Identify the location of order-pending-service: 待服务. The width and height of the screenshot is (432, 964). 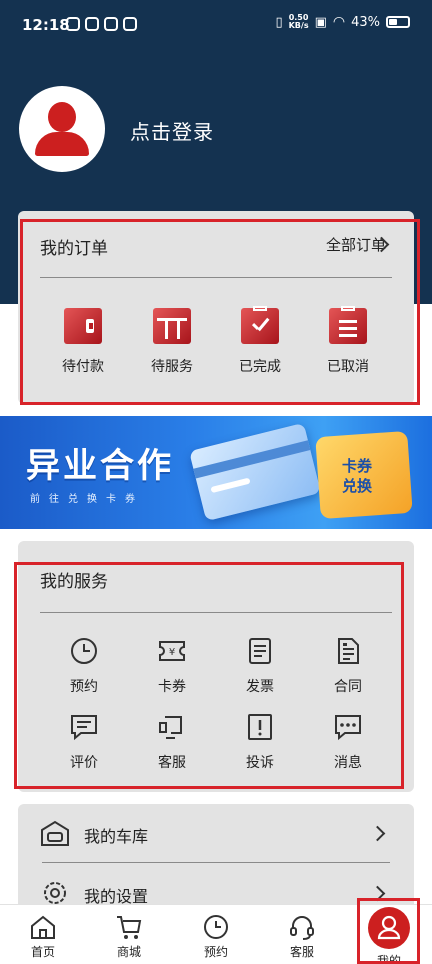
(172, 342).